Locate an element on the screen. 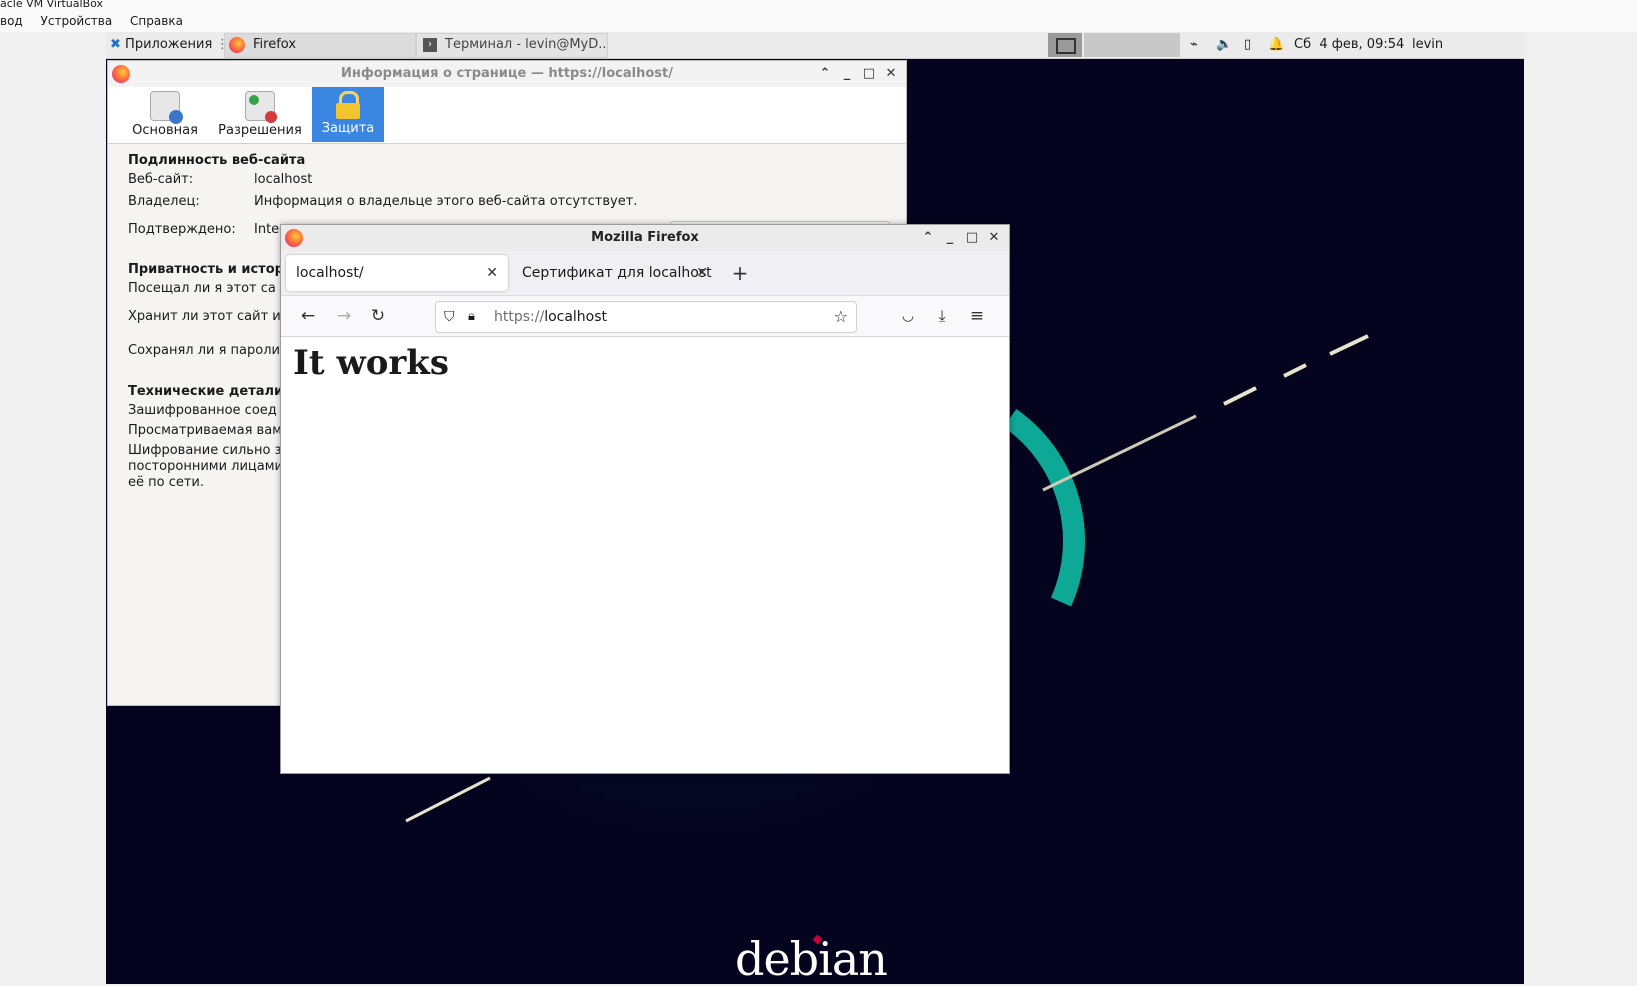 The width and height of the screenshot is (1637, 986). xfce-icon: ✖ is located at coordinates (115, 44).